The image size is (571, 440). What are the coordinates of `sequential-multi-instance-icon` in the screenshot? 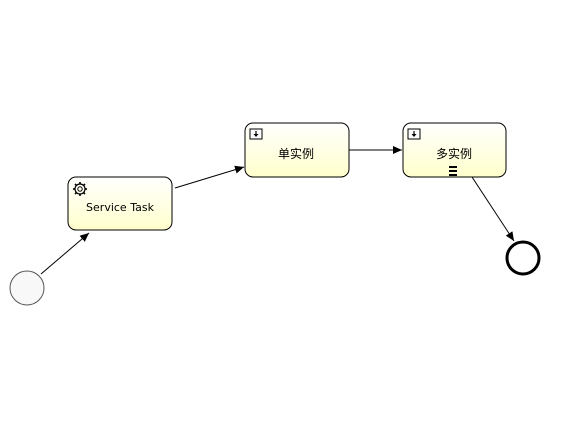 It's located at (453, 171).